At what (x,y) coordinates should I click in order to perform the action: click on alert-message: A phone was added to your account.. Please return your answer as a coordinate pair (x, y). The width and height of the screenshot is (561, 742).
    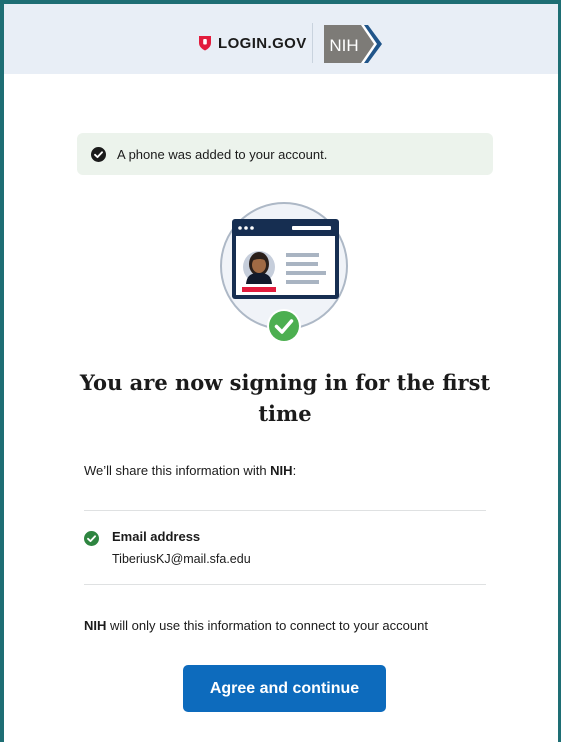
    Looking at the image, I should click on (222, 154).